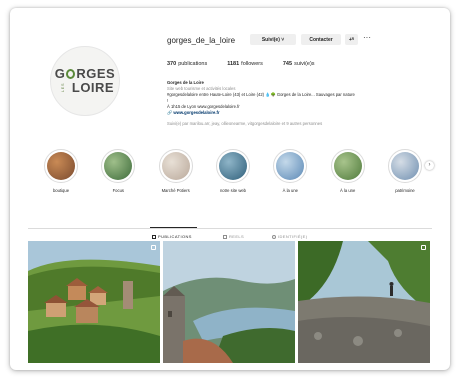  I want to click on next-arrow-icon: ›, so click(429, 165).